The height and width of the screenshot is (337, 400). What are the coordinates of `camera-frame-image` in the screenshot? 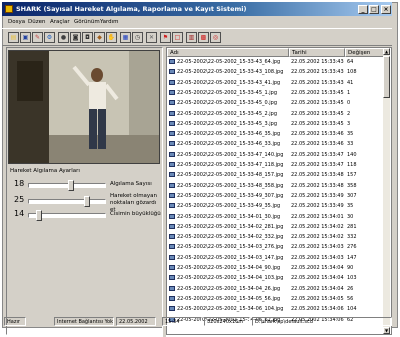 It's located at (84, 107).